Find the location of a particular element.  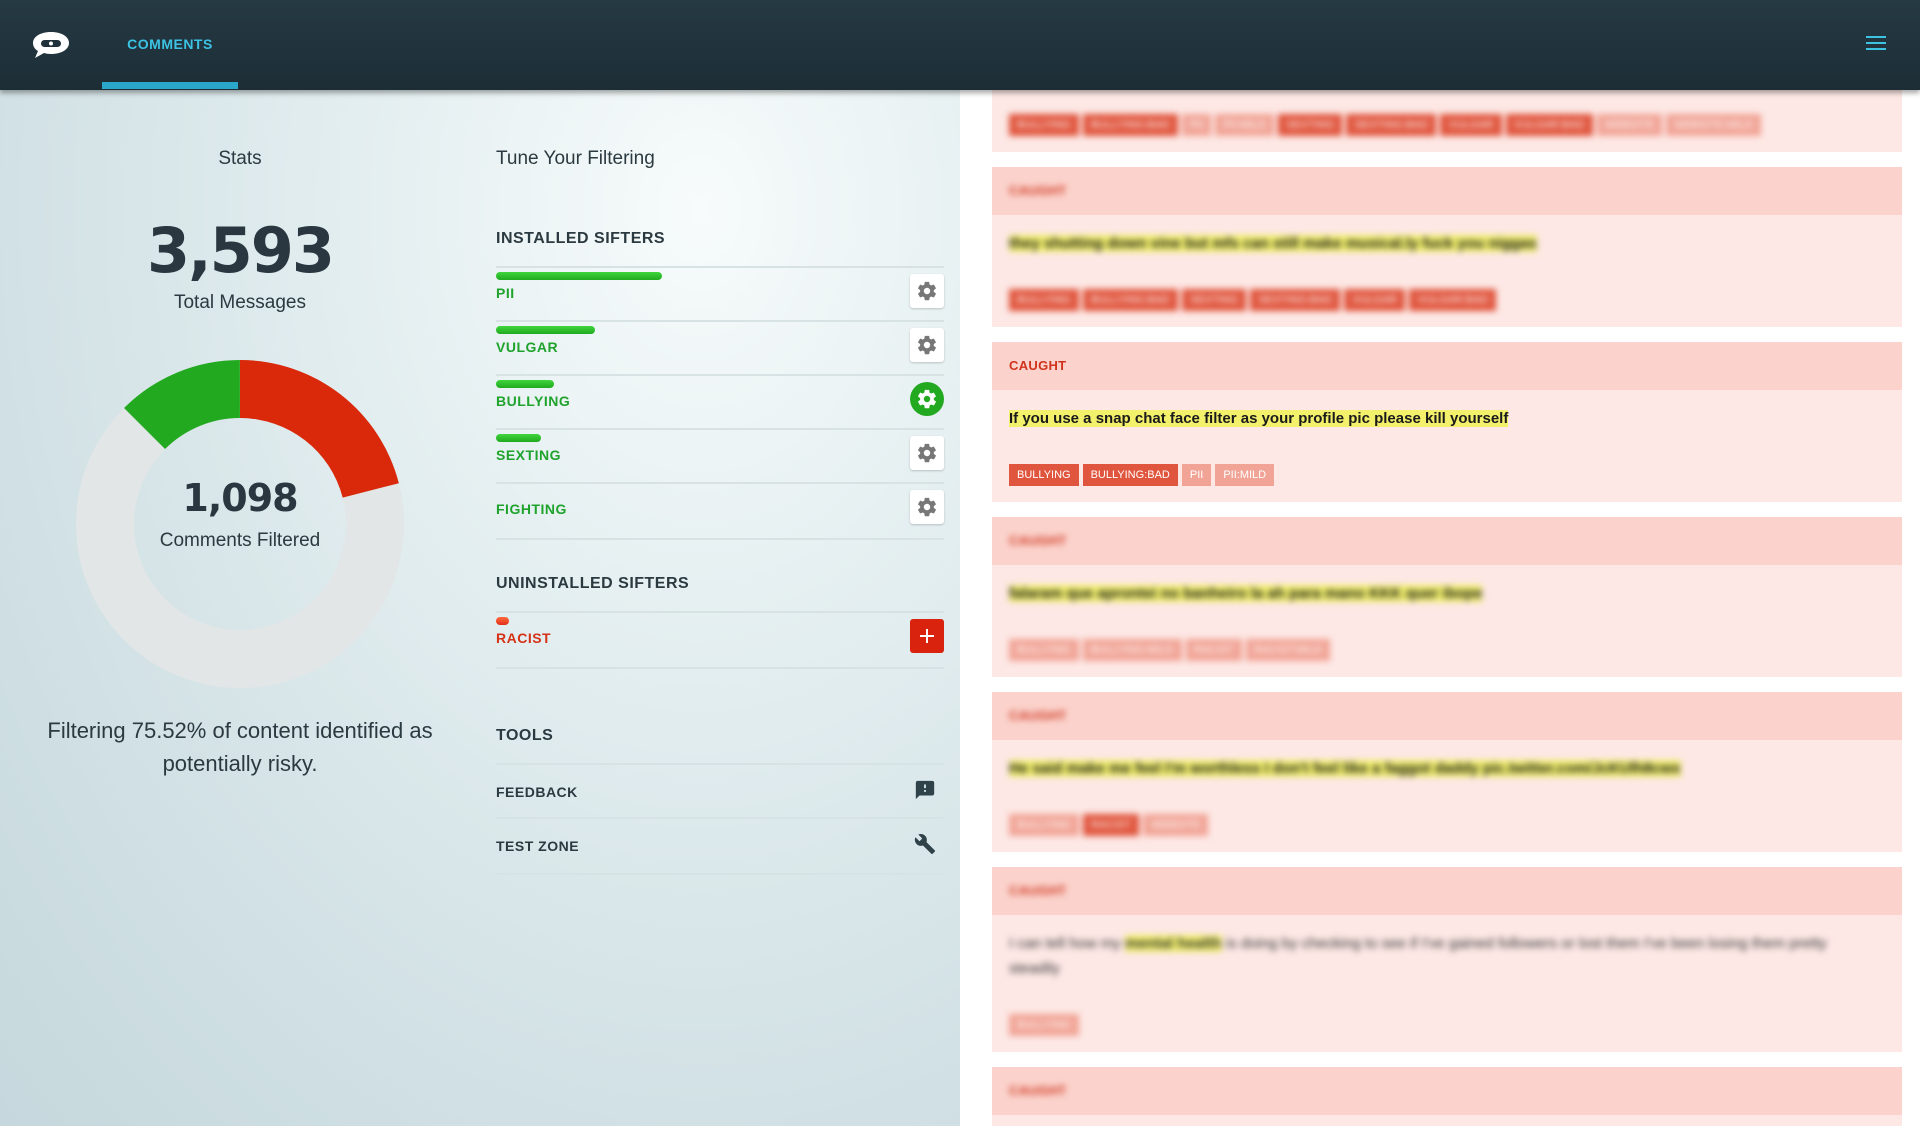

comment-tags: BULLYING BULLYING:MILD RACIST RACIST:MILD is located at coordinates (1171, 650).